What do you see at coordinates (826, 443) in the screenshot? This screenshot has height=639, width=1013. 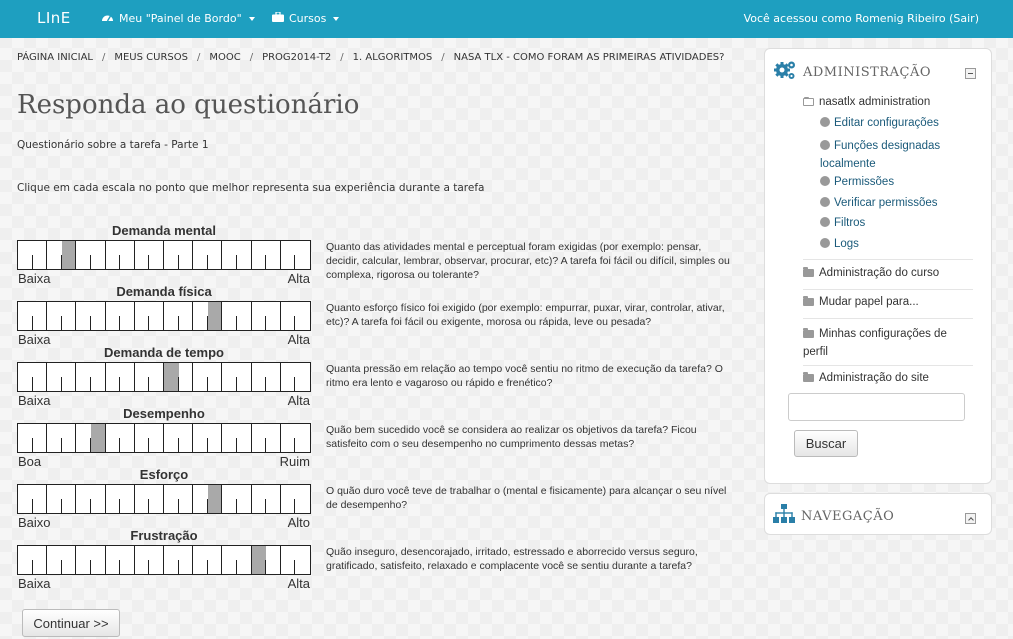 I see `search-button: Buscar` at bounding box center [826, 443].